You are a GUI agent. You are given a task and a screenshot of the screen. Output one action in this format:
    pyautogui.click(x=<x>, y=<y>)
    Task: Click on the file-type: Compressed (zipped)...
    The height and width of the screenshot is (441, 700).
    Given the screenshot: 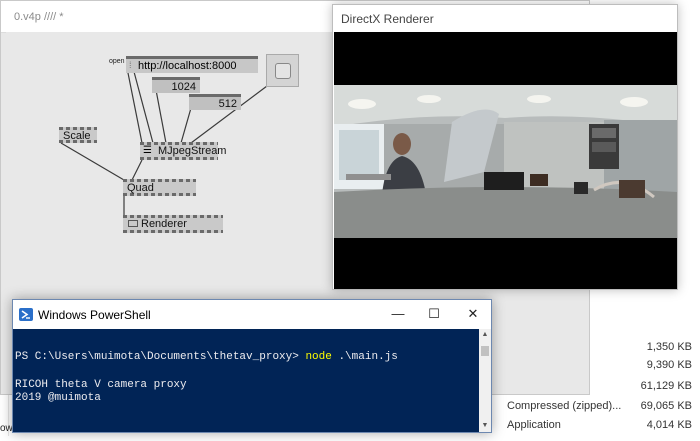 What is the action you would take?
    pyautogui.click(x=564, y=406)
    